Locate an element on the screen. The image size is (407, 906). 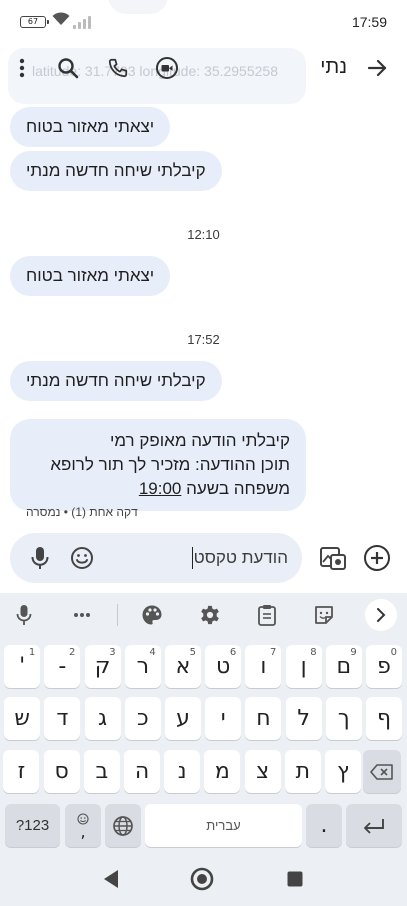
more-tools-icon is located at coordinates (82, 615).